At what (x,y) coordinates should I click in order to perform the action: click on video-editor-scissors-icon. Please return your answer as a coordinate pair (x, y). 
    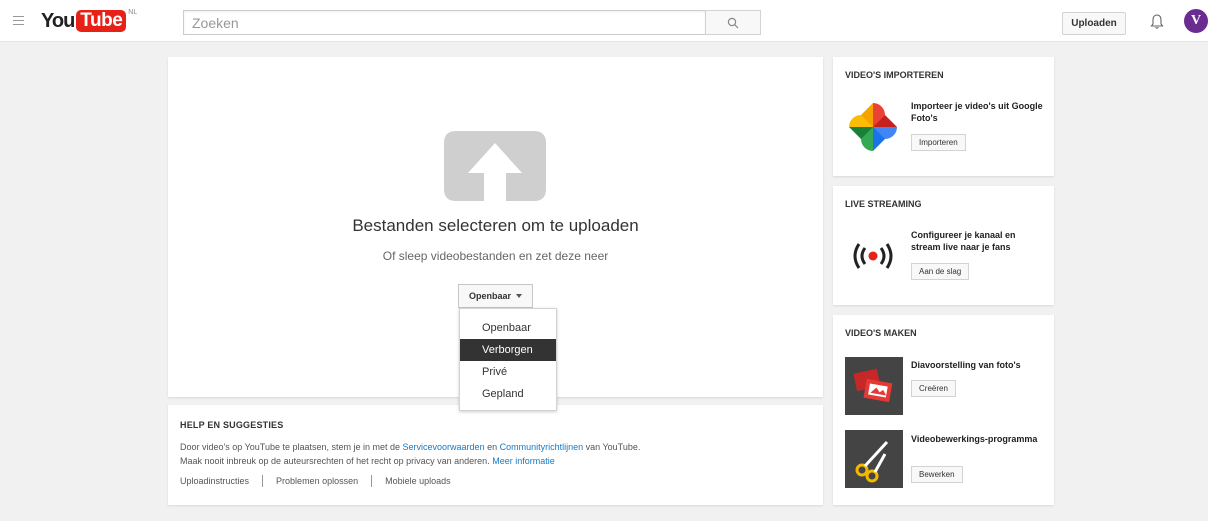
    Looking at the image, I should click on (874, 459).